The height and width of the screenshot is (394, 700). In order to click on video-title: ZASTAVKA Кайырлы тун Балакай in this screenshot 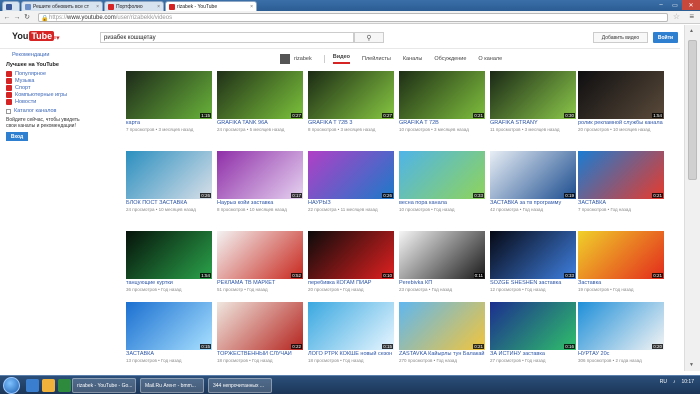, I will do `click(442, 354)`.